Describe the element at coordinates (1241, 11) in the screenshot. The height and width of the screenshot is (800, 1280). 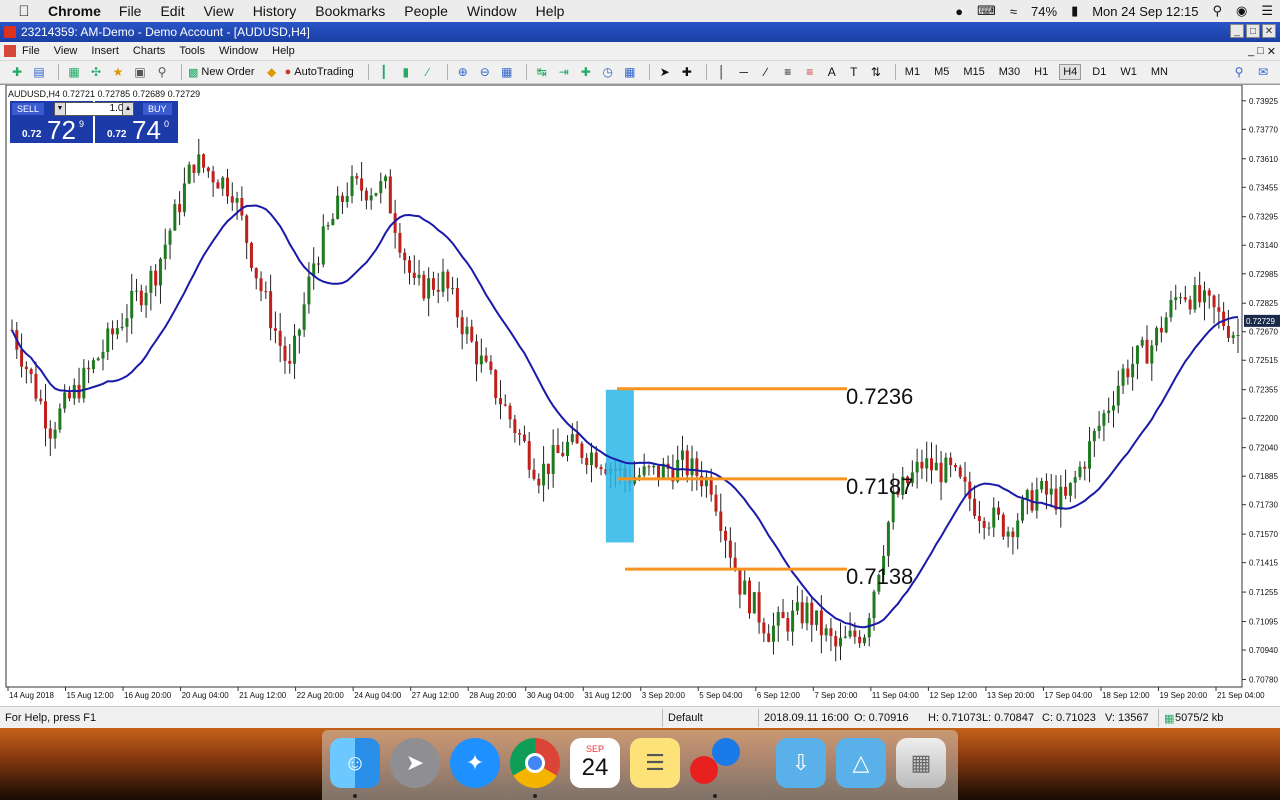
I see `siri-icon: ◉` at that location.